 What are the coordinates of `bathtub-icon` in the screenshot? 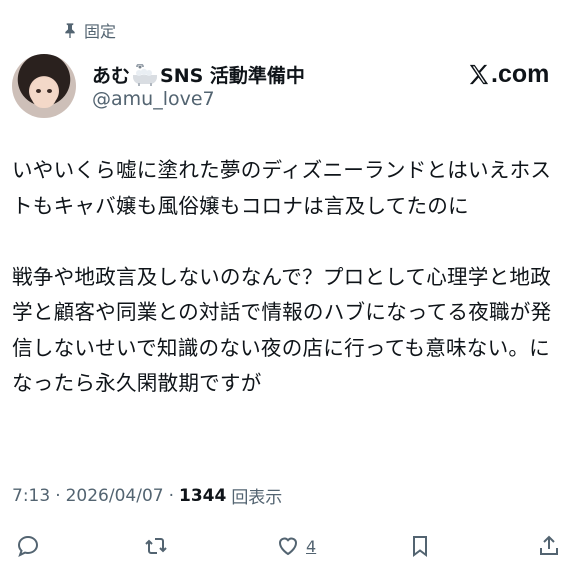 It's located at (145, 74).